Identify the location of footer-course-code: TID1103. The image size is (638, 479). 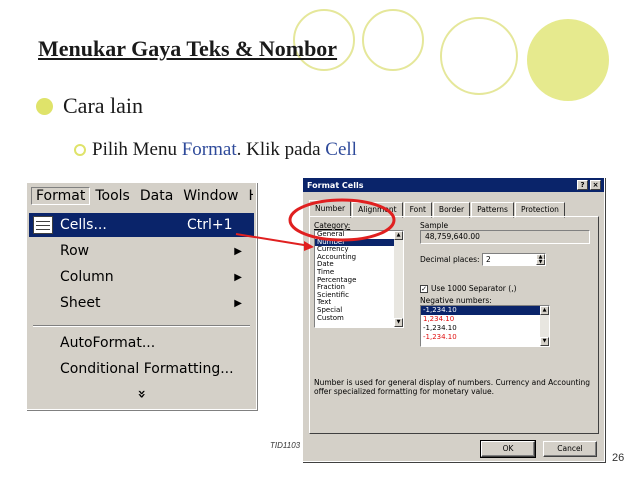
(285, 445).